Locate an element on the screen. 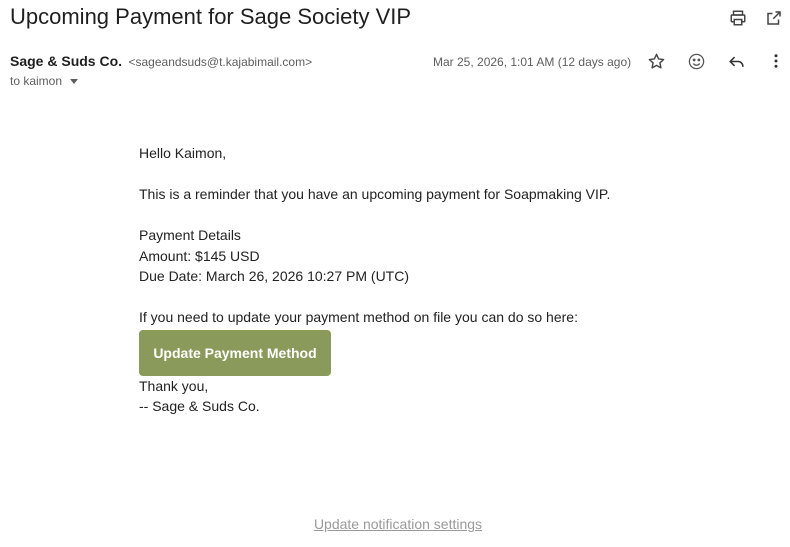 The width and height of the screenshot is (790, 547). more-vert-icon is located at coordinates (776, 61).